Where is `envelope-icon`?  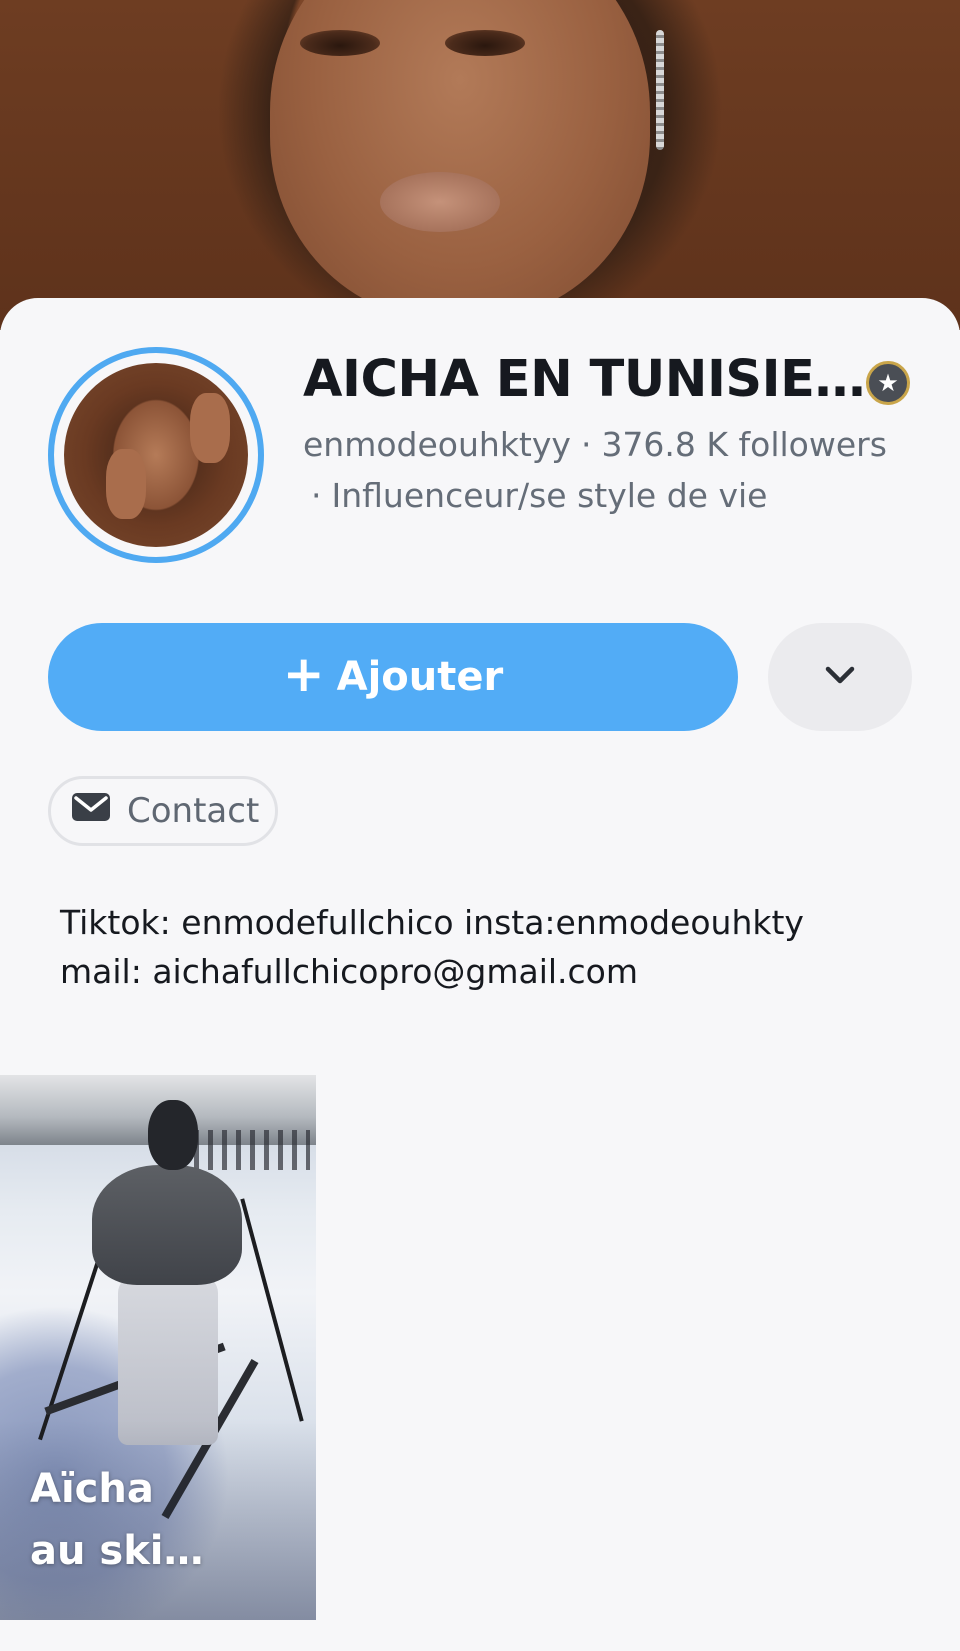 envelope-icon is located at coordinates (91, 811).